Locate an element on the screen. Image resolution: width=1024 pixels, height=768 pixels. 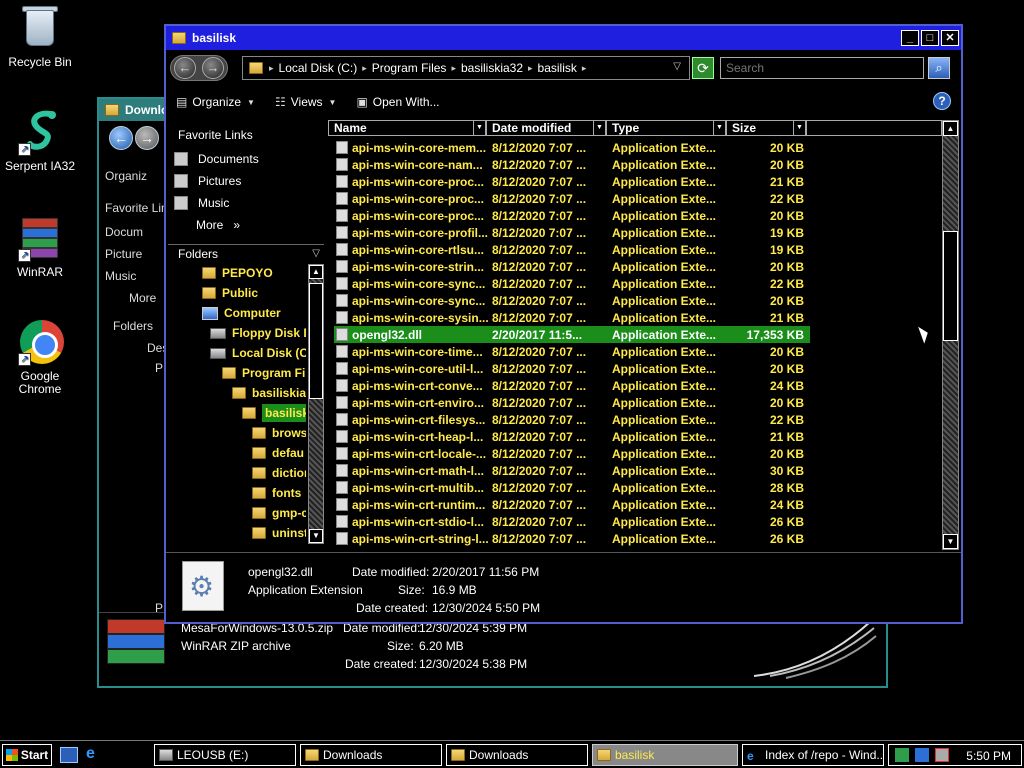
views-button: ☷ Views ▼ is located at coordinates (305, 102).